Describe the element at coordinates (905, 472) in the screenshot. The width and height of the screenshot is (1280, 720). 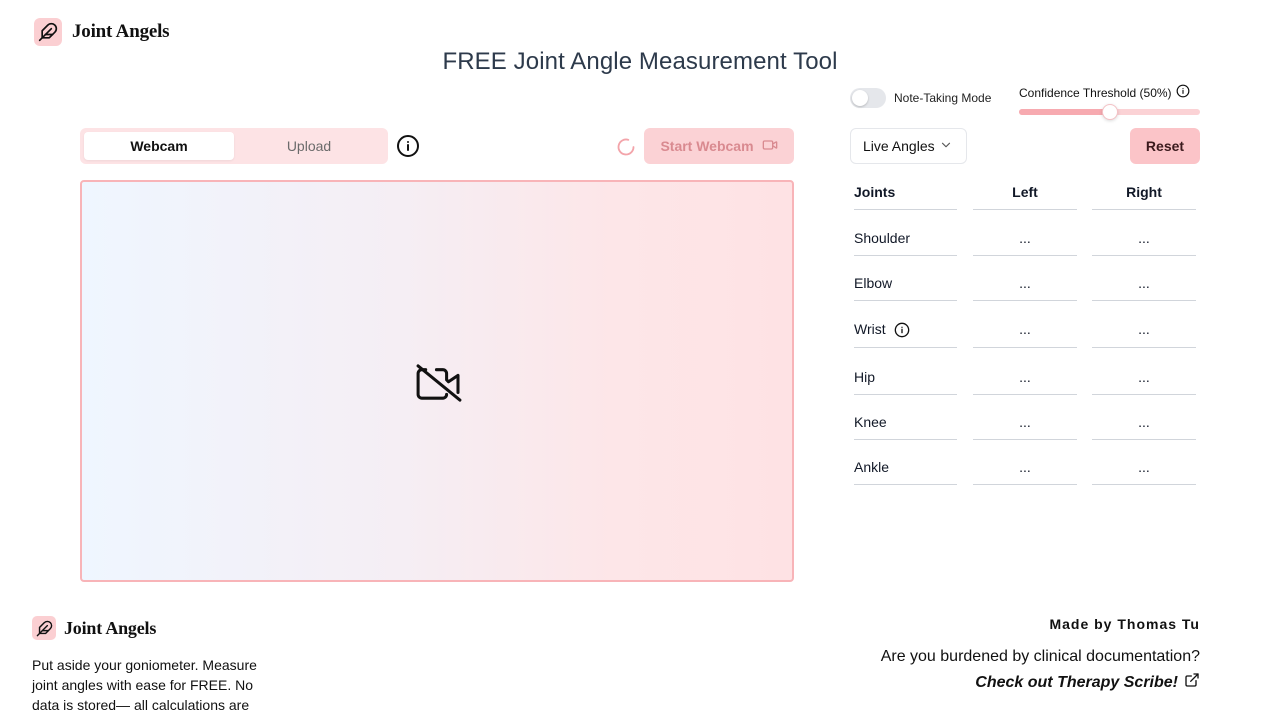
I see `joint-name: Ankle` at that location.